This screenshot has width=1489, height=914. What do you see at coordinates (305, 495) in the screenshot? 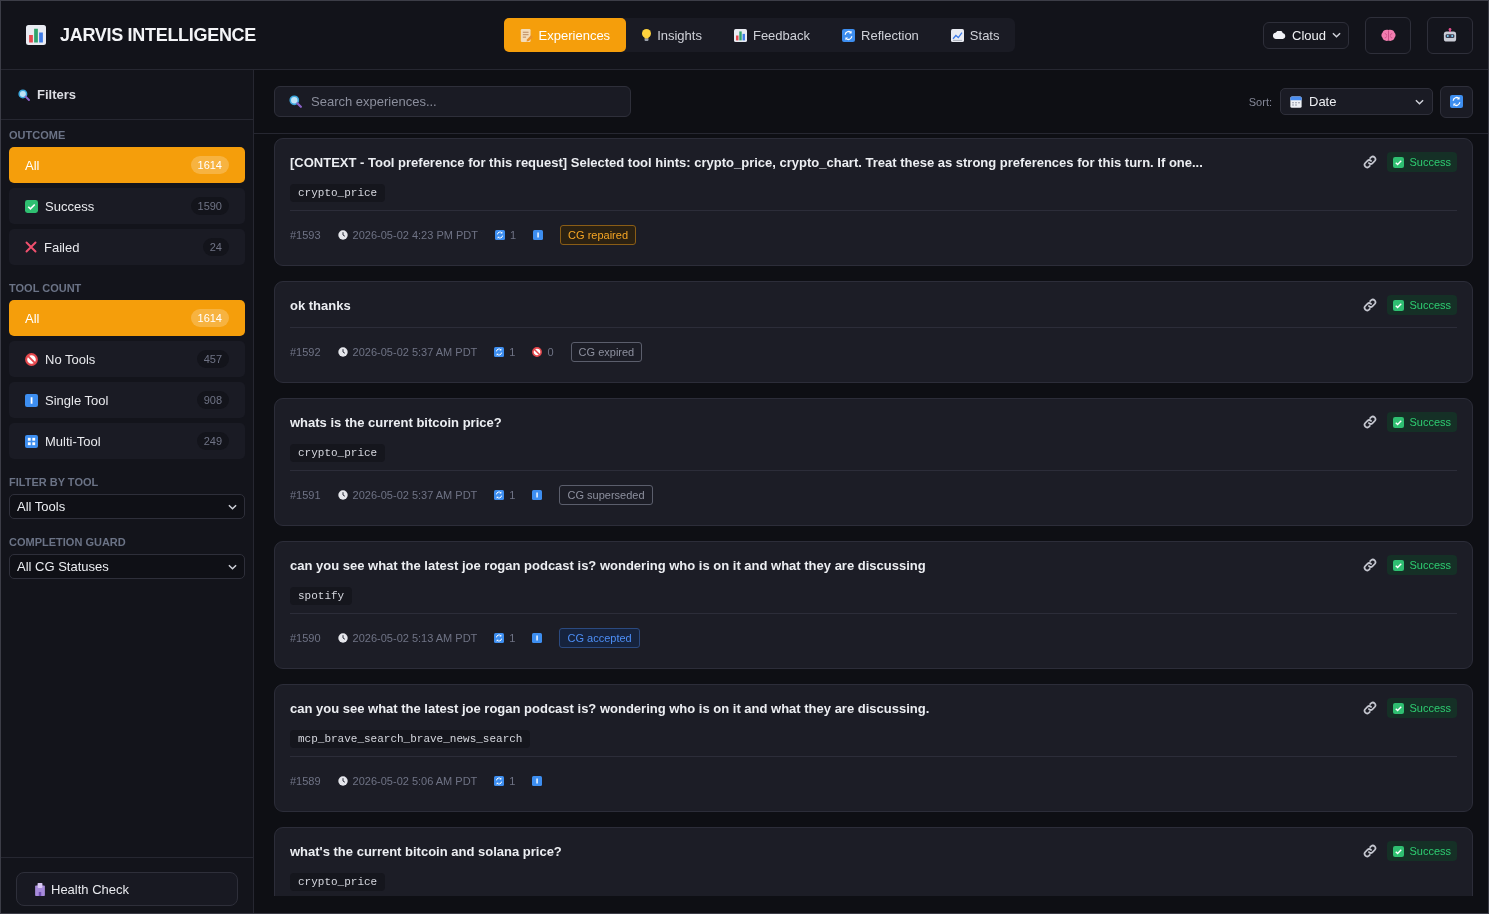
I see `experience-number: #1591` at bounding box center [305, 495].